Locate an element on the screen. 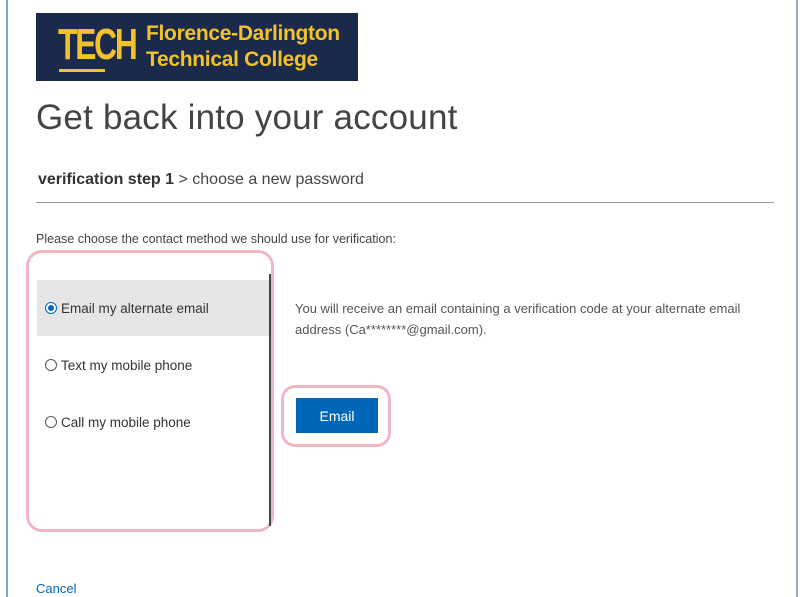 This screenshot has width=800, height=597. page-title: Get back into your account is located at coordinates (247, 117).